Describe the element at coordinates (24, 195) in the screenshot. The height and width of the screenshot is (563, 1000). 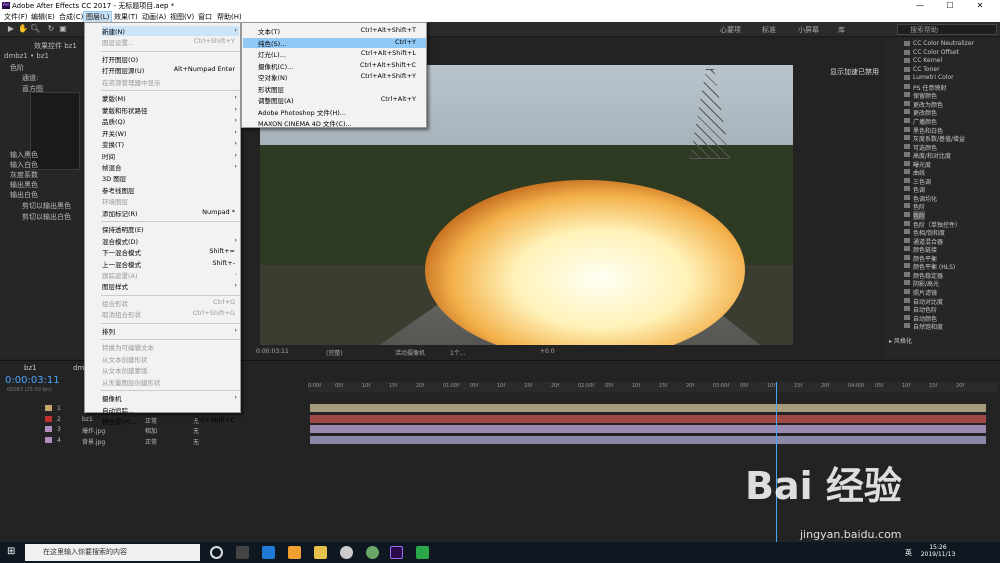
I see `output-white-row: 输出白色` at that location.